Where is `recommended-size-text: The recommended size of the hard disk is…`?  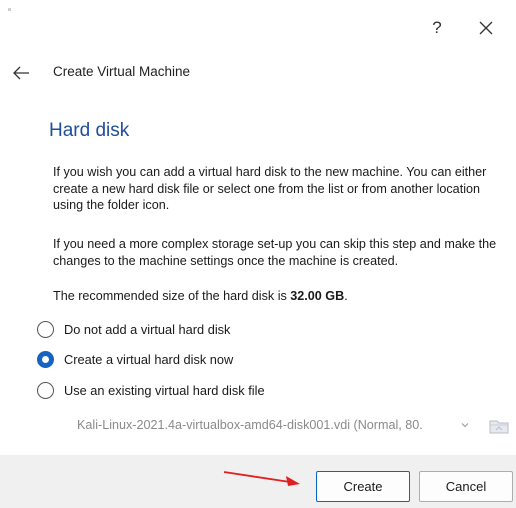
recommended-size-text: The recommended size of the hard disk is… is located at coordinates (283, 296).